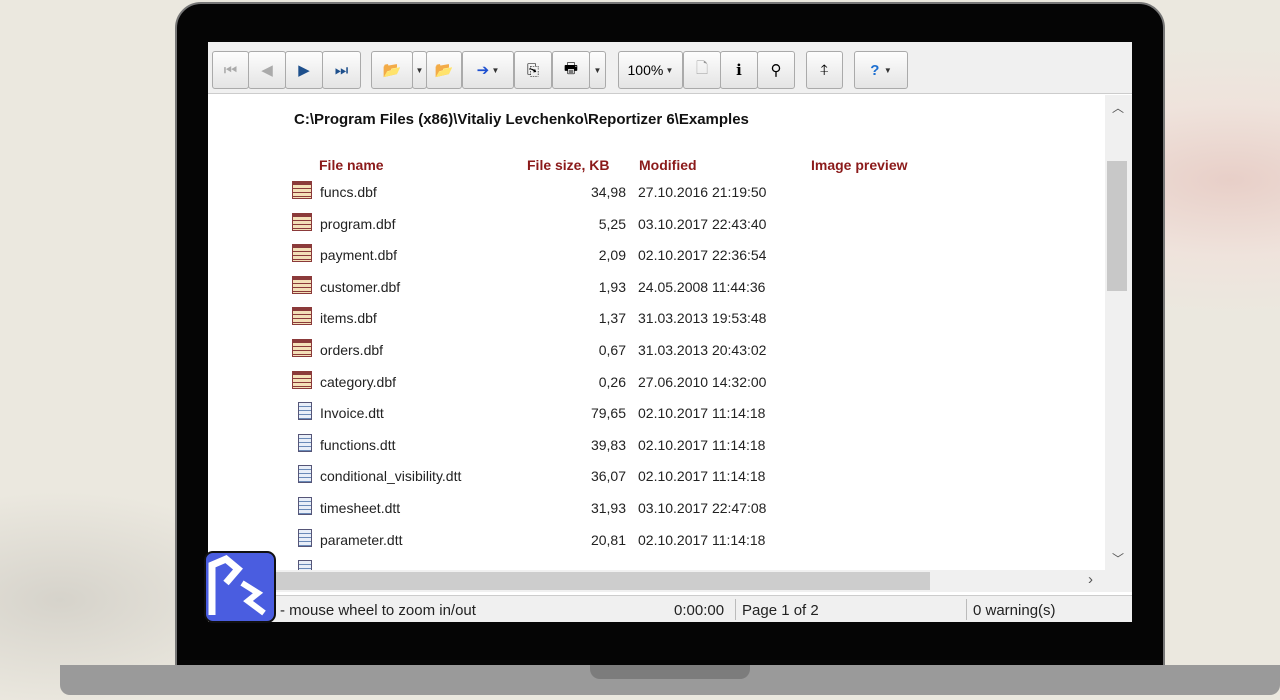 This screenshot has height=700, width=1280. What do you see at coordinates (702, 223) in the screenshot?
I see `file-modified: 03.10.2017 22:43:40` at bounding box center [702, 223].